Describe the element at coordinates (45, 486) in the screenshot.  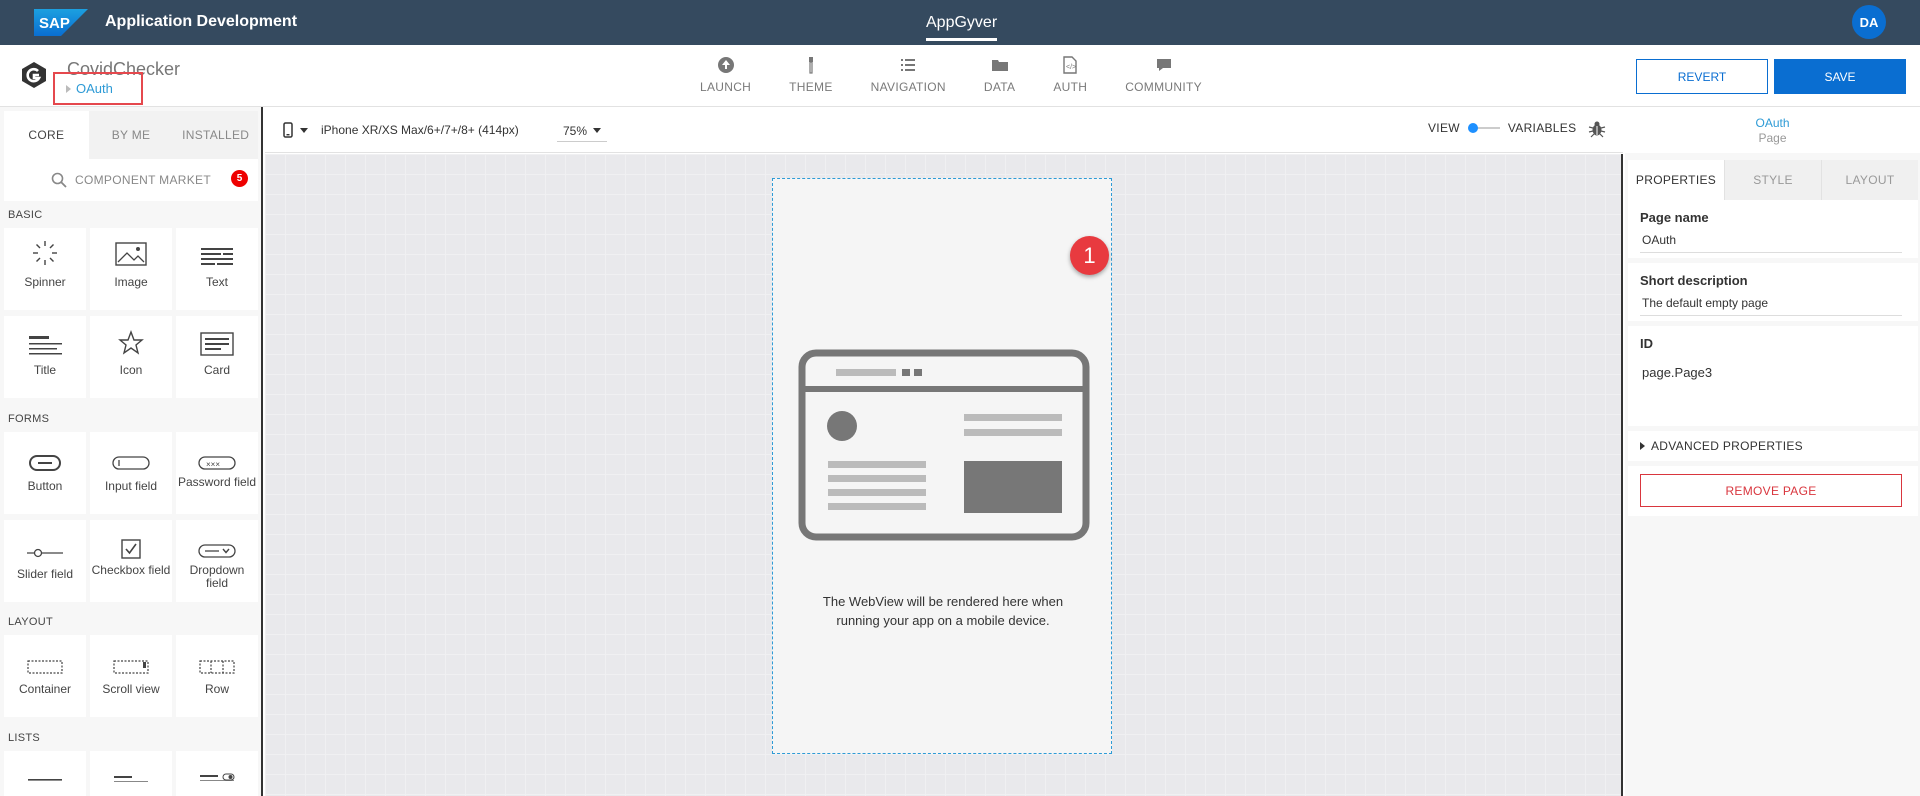
I see `component-label: Button` at that location.